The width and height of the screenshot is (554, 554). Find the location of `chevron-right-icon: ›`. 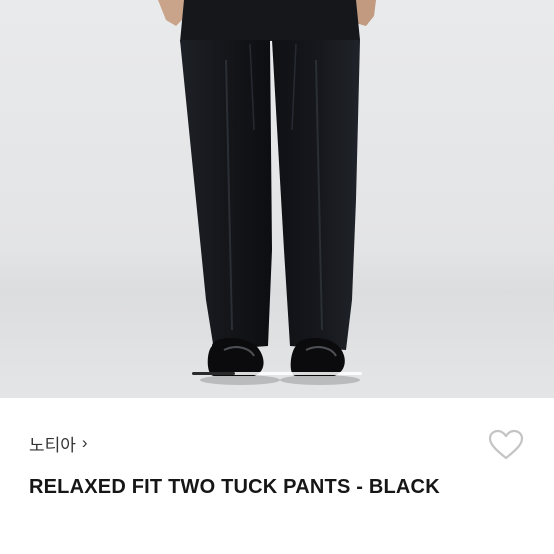

chevron-right-icon: › is located at coordinates (84, 442).